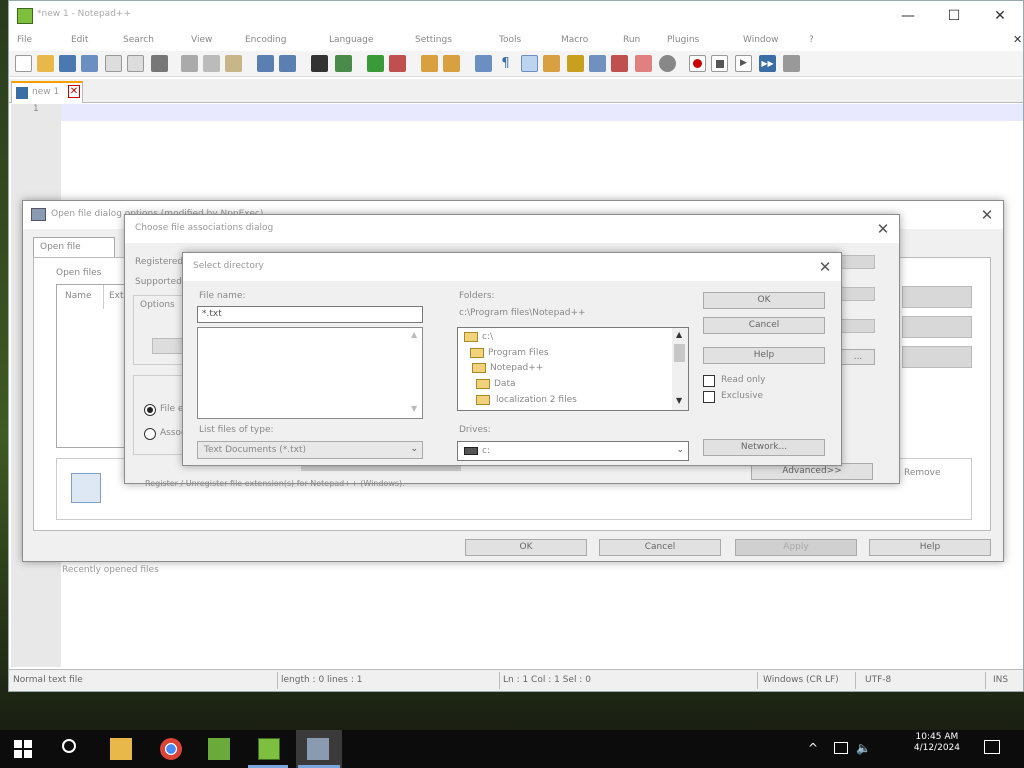 The height and width of the screenshot is (768, 1024). Describe the element at coordinates (516, 368) in the screenshot. I see `folder-item: Notepad++` at that location.